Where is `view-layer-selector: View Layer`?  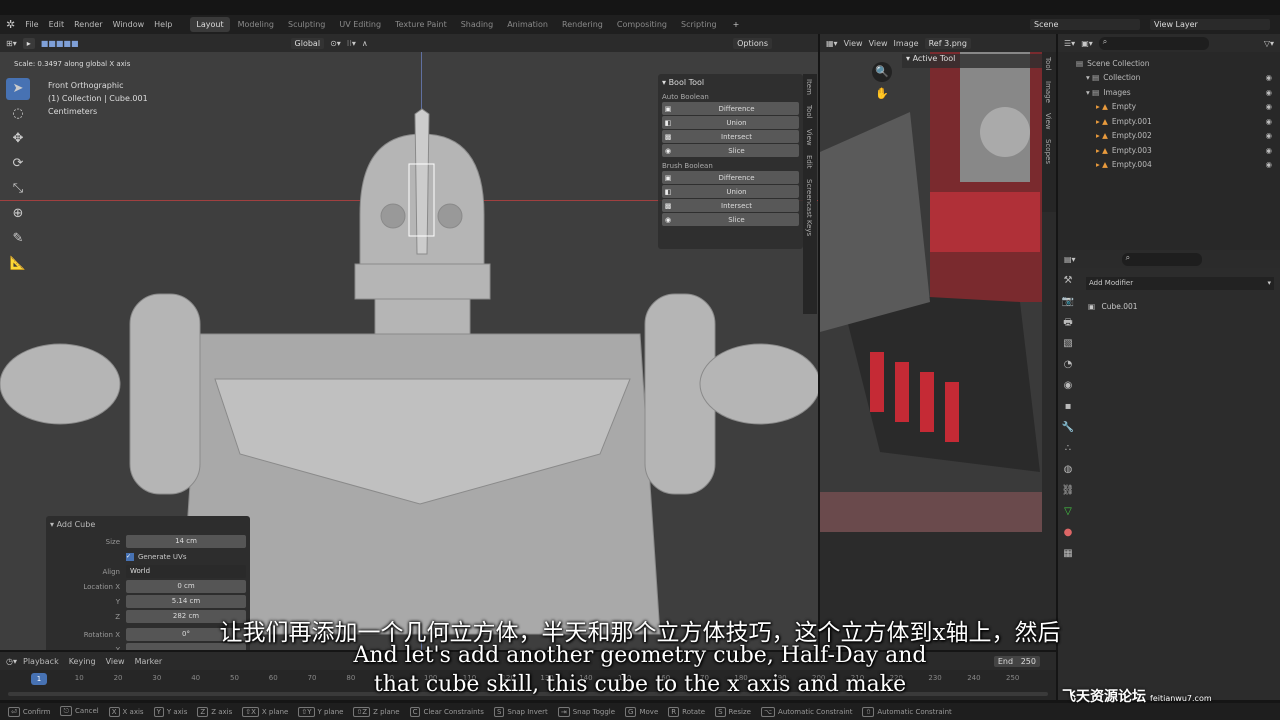
view-layer-selector: View Layer is located at coordinates (1210, 24).